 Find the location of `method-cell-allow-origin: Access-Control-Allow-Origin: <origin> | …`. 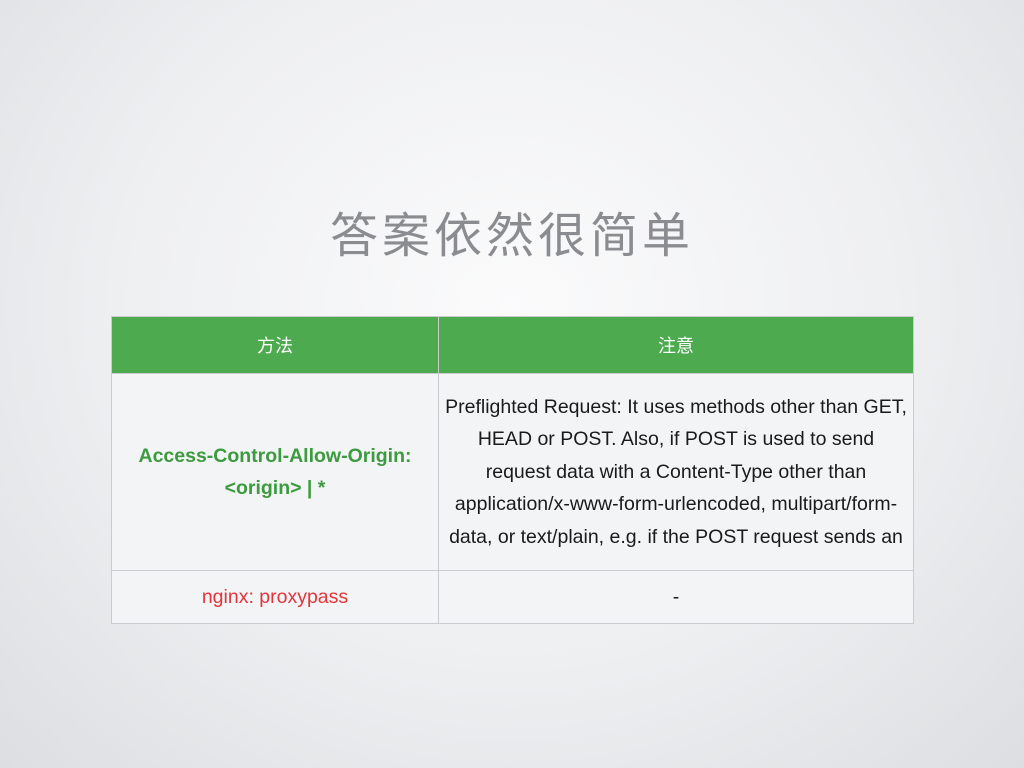

method-cell-allow-origin: Access-Control-Allow-Origin: <origin> | … is located at coordinates (275, 472).